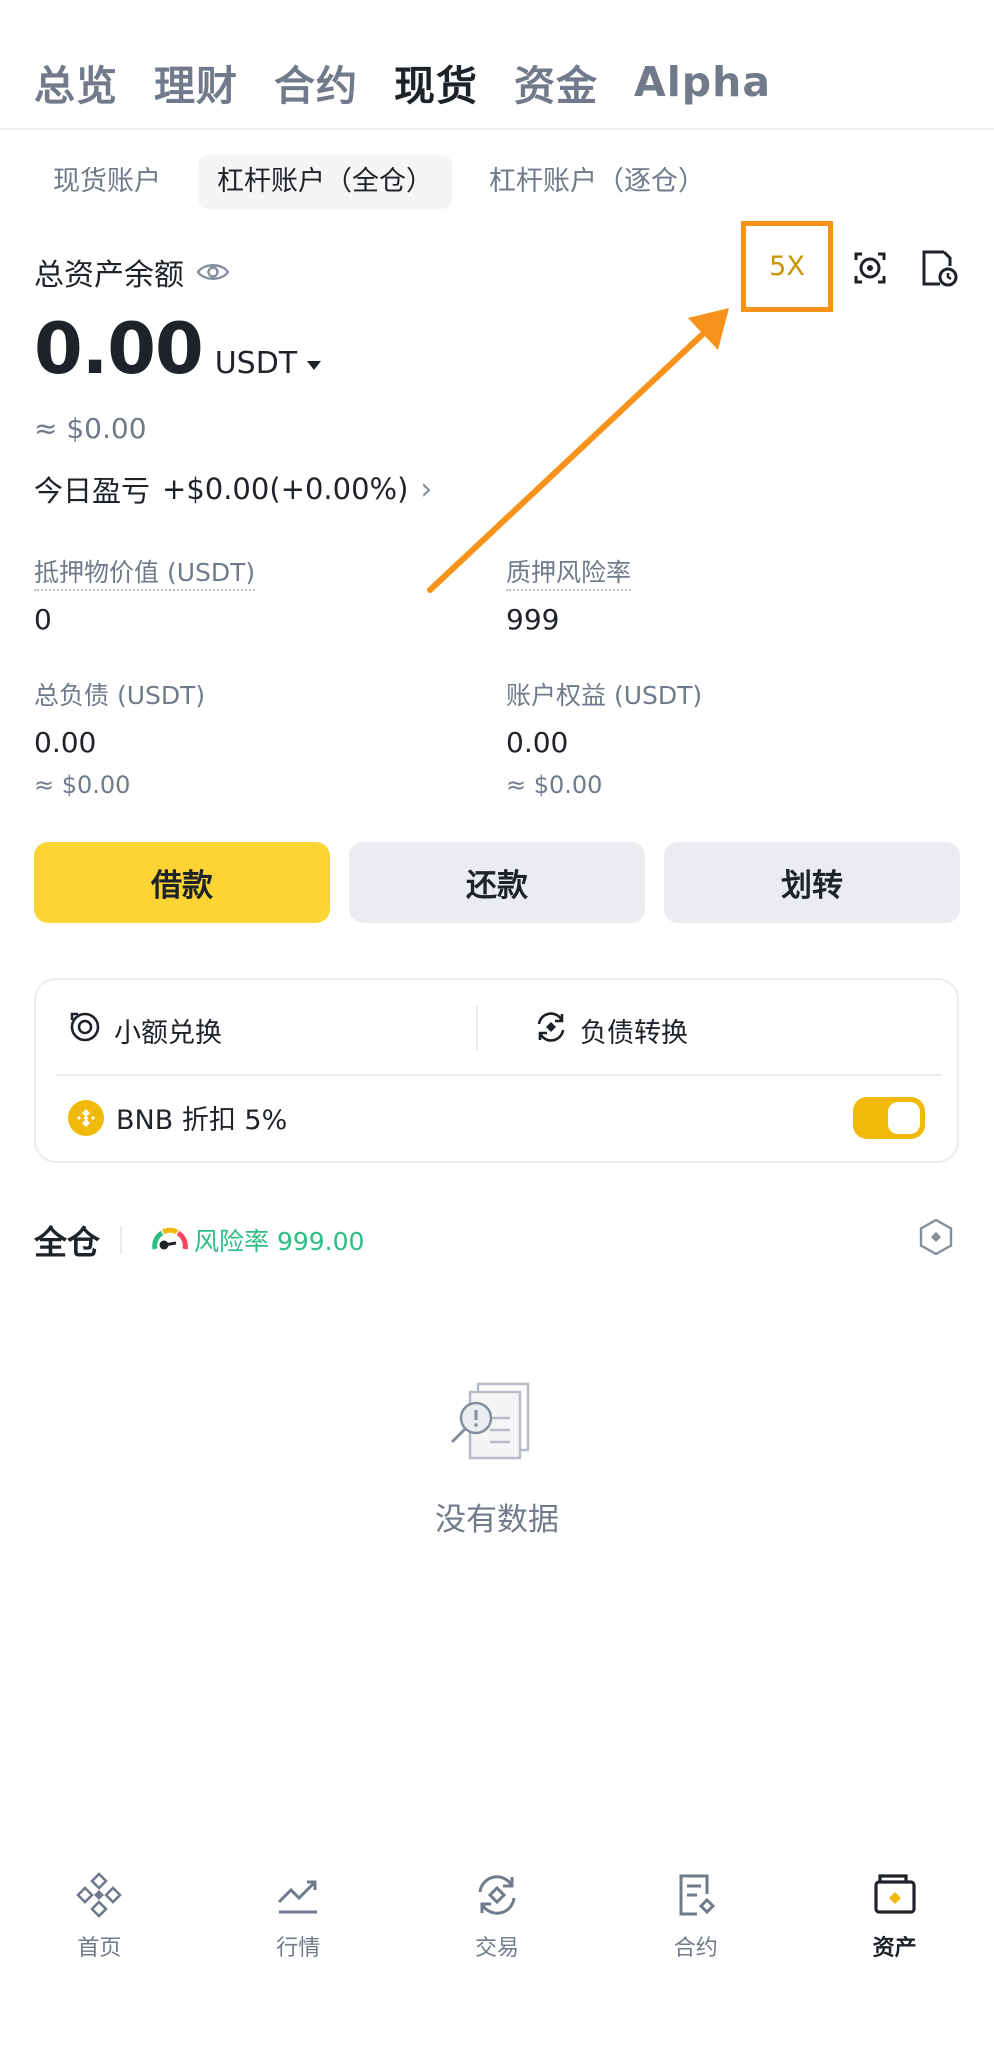  What do you see at coordinates (119, 737) in the screenshot?
I see `total-debt-metric: 总负债 (USDT) 0.00 ≈ $0.00` at bounding box center [119, 737].